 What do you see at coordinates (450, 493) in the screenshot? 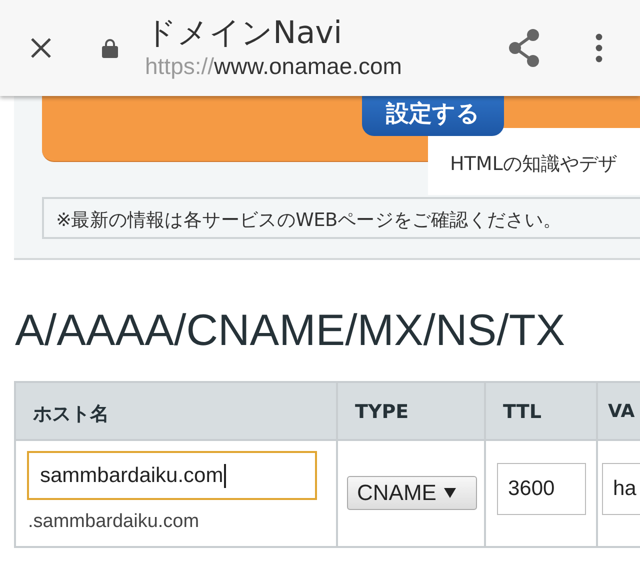
I see `dropdown-icon` at bounding box center [450, 493].